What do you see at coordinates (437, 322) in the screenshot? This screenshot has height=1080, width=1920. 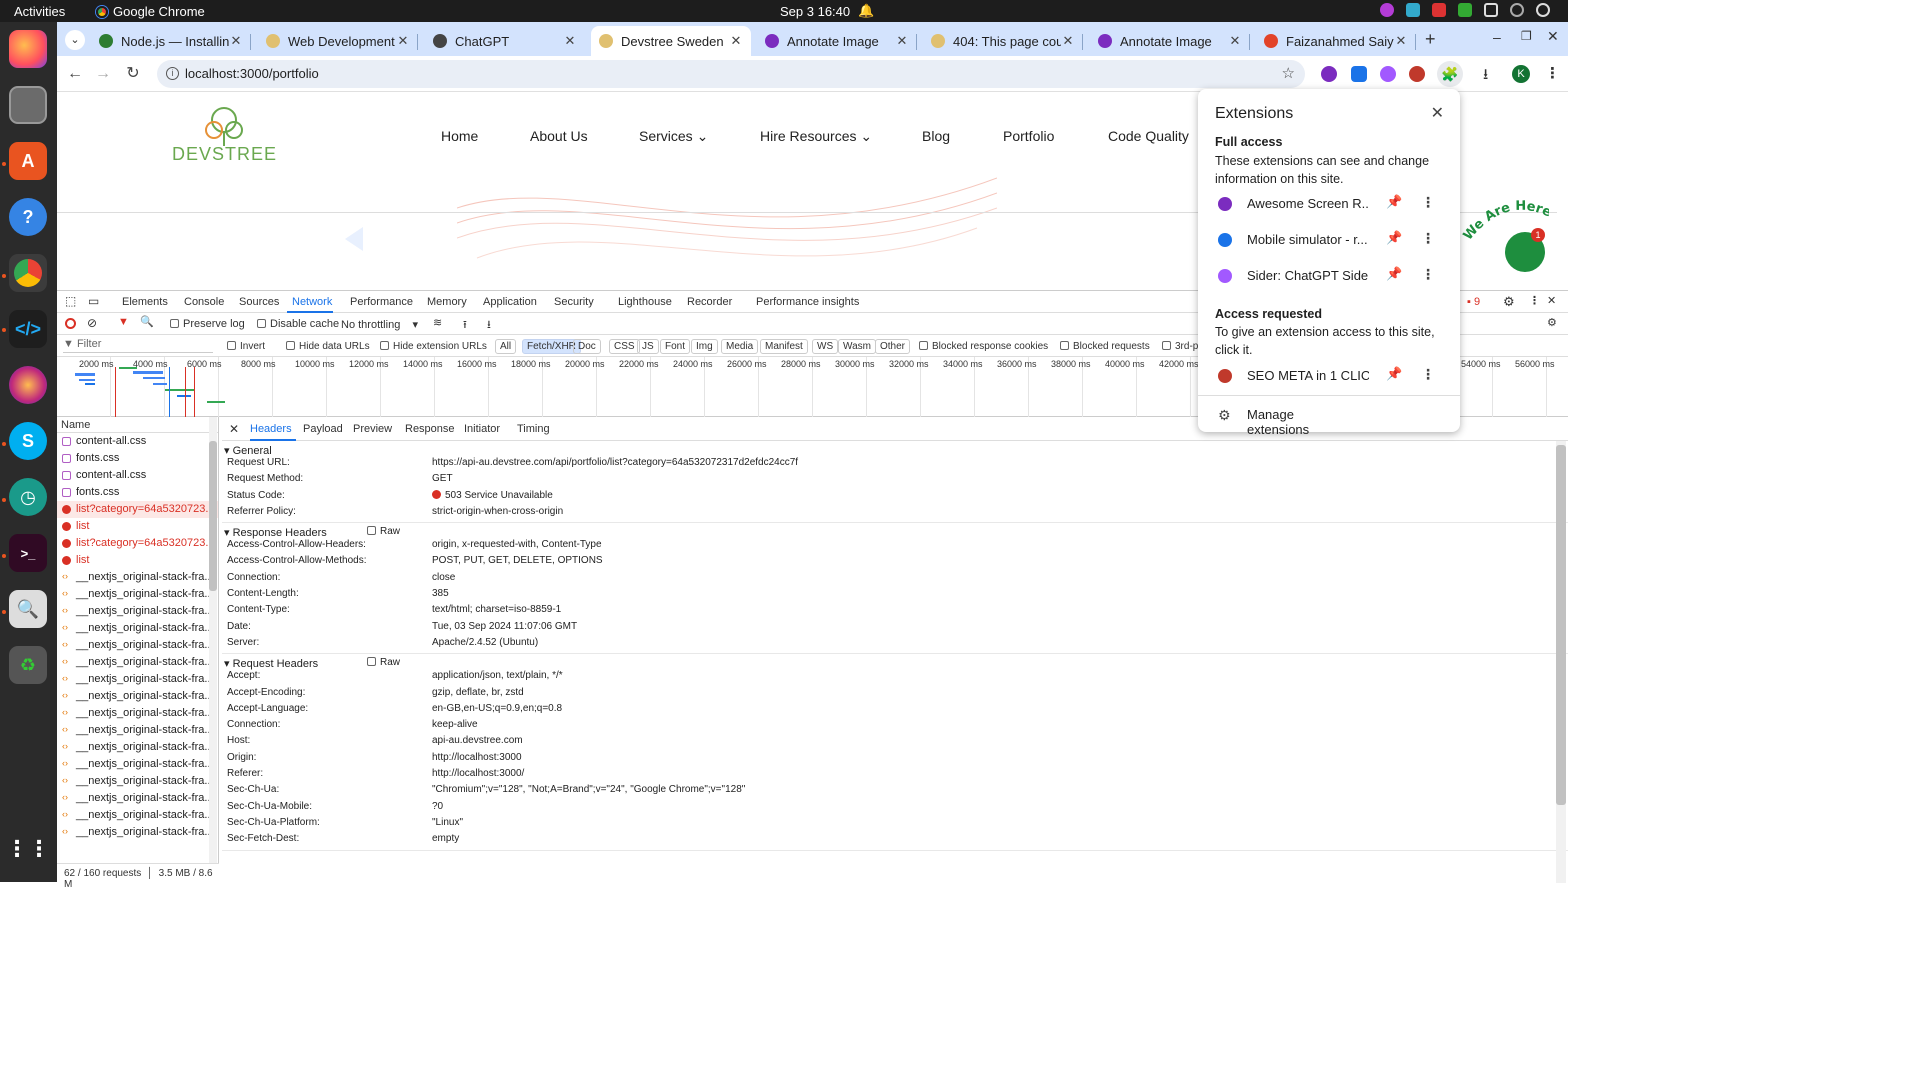 I see `network-conditions-icon: ≋` at bounding box center [437, 322].